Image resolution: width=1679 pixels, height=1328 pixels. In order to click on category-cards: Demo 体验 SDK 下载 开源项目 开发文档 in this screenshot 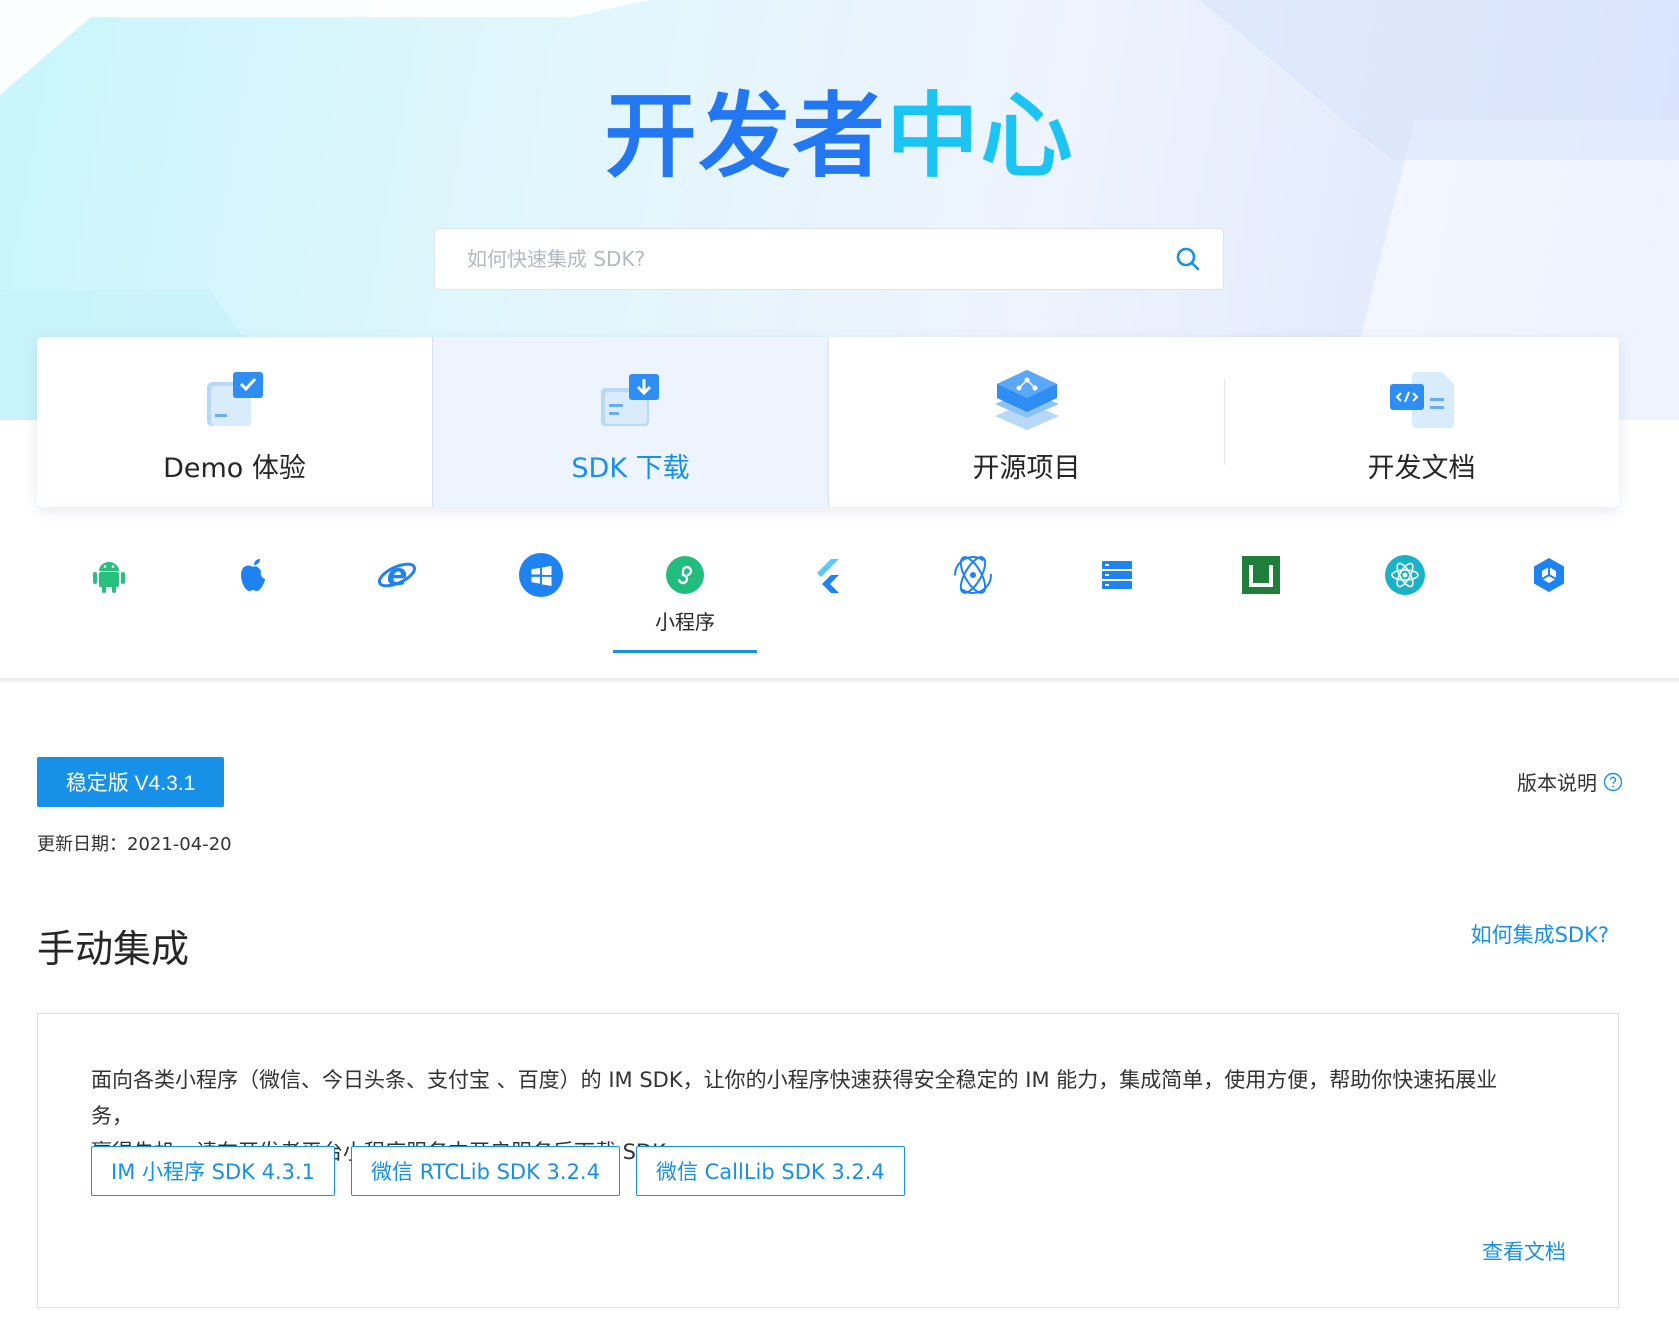, I will do `click(828, 422)`.